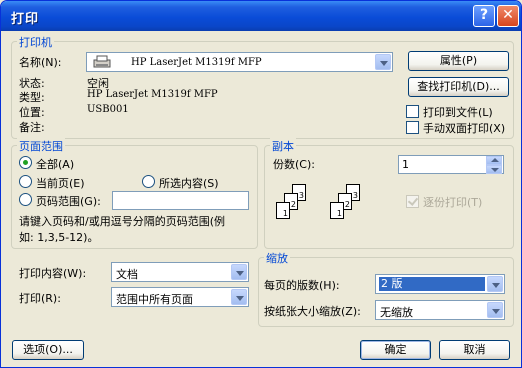 This screenshot has height=368, width=522. Describe the element at coordinates (508, 16) in the screenshot. I see `close-button: ✕` at that location.